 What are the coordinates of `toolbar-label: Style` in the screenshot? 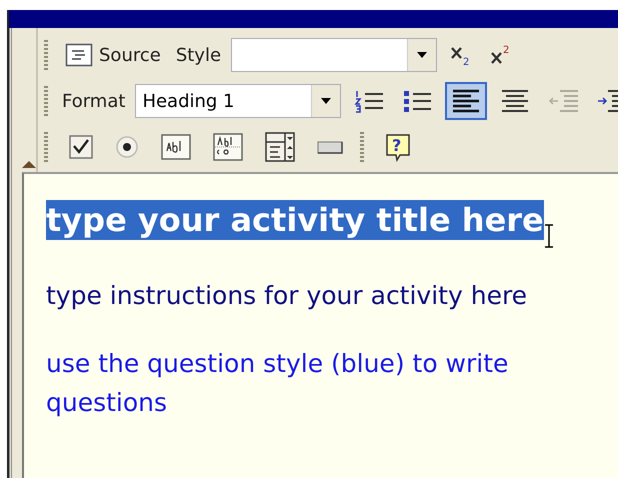 It's located at (199, 55).